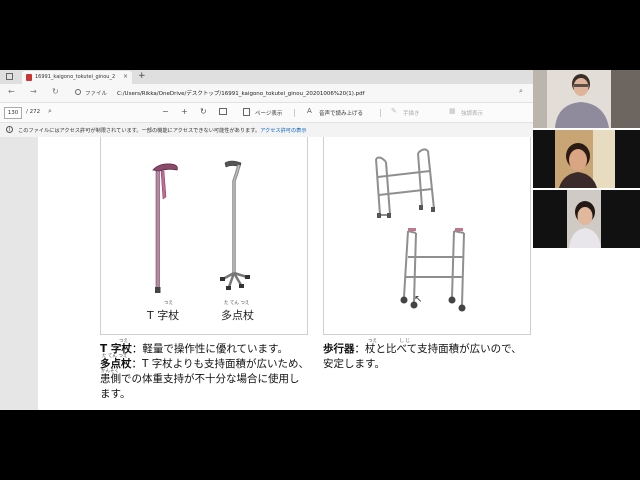  Describe the element at coordinates (125, 76) in the screenshot. I see `tab-close-icon: ×` at that location.